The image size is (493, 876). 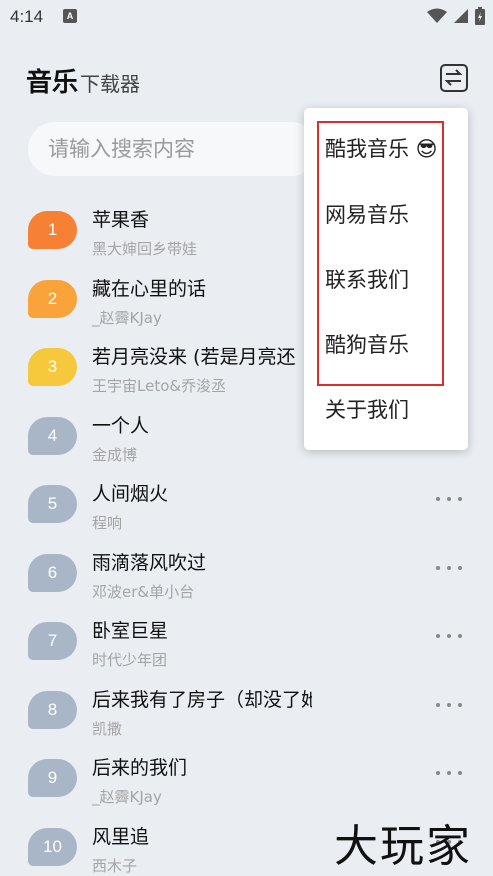 What do you see at coordinates (70, 16) in the screenshot?
I see `notification-icon: A` at bounding box center [70, 16].